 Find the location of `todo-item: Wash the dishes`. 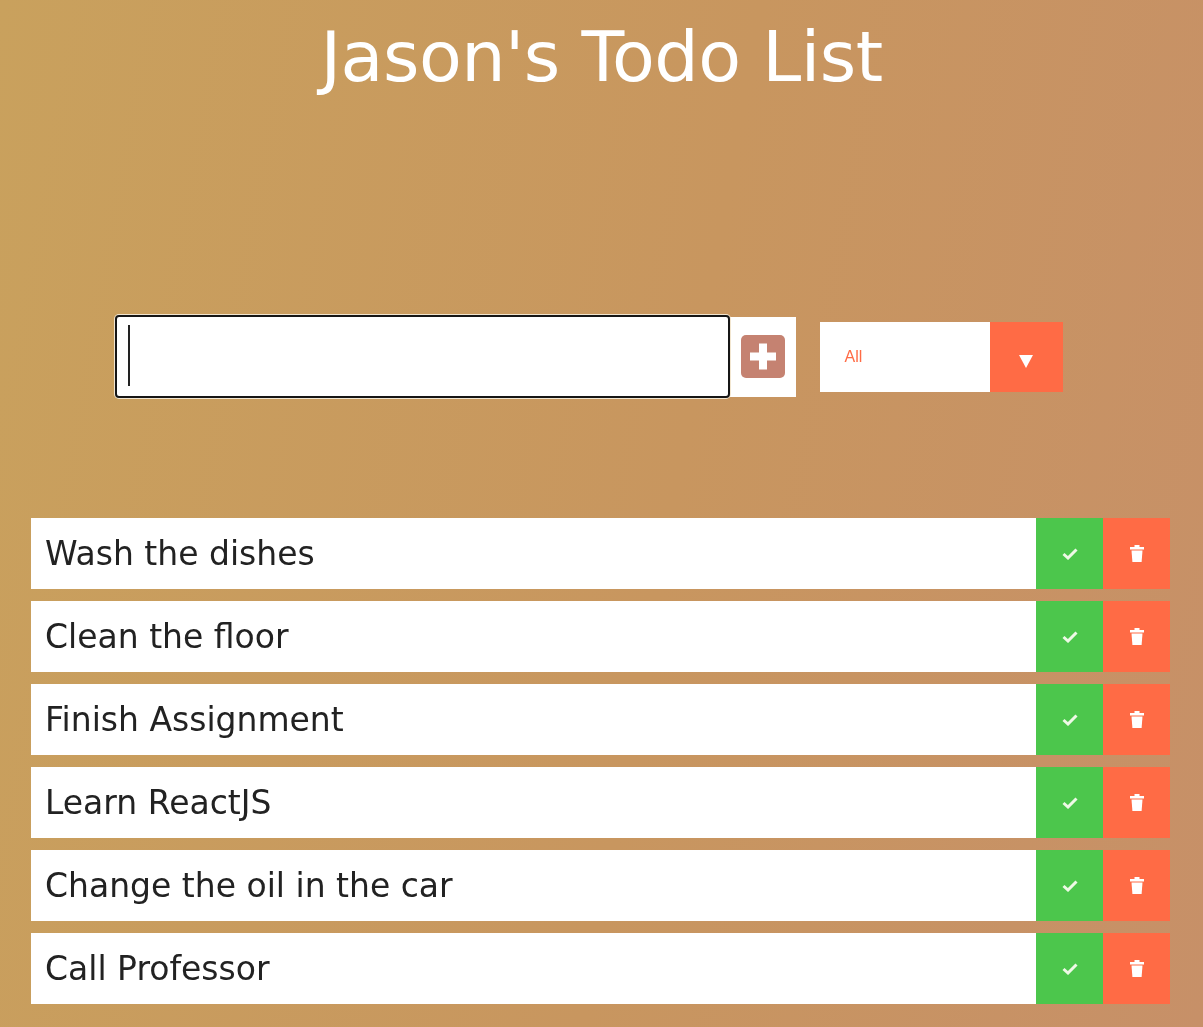

todo-item: Wash the dishes is located at coordinates (533, 553).